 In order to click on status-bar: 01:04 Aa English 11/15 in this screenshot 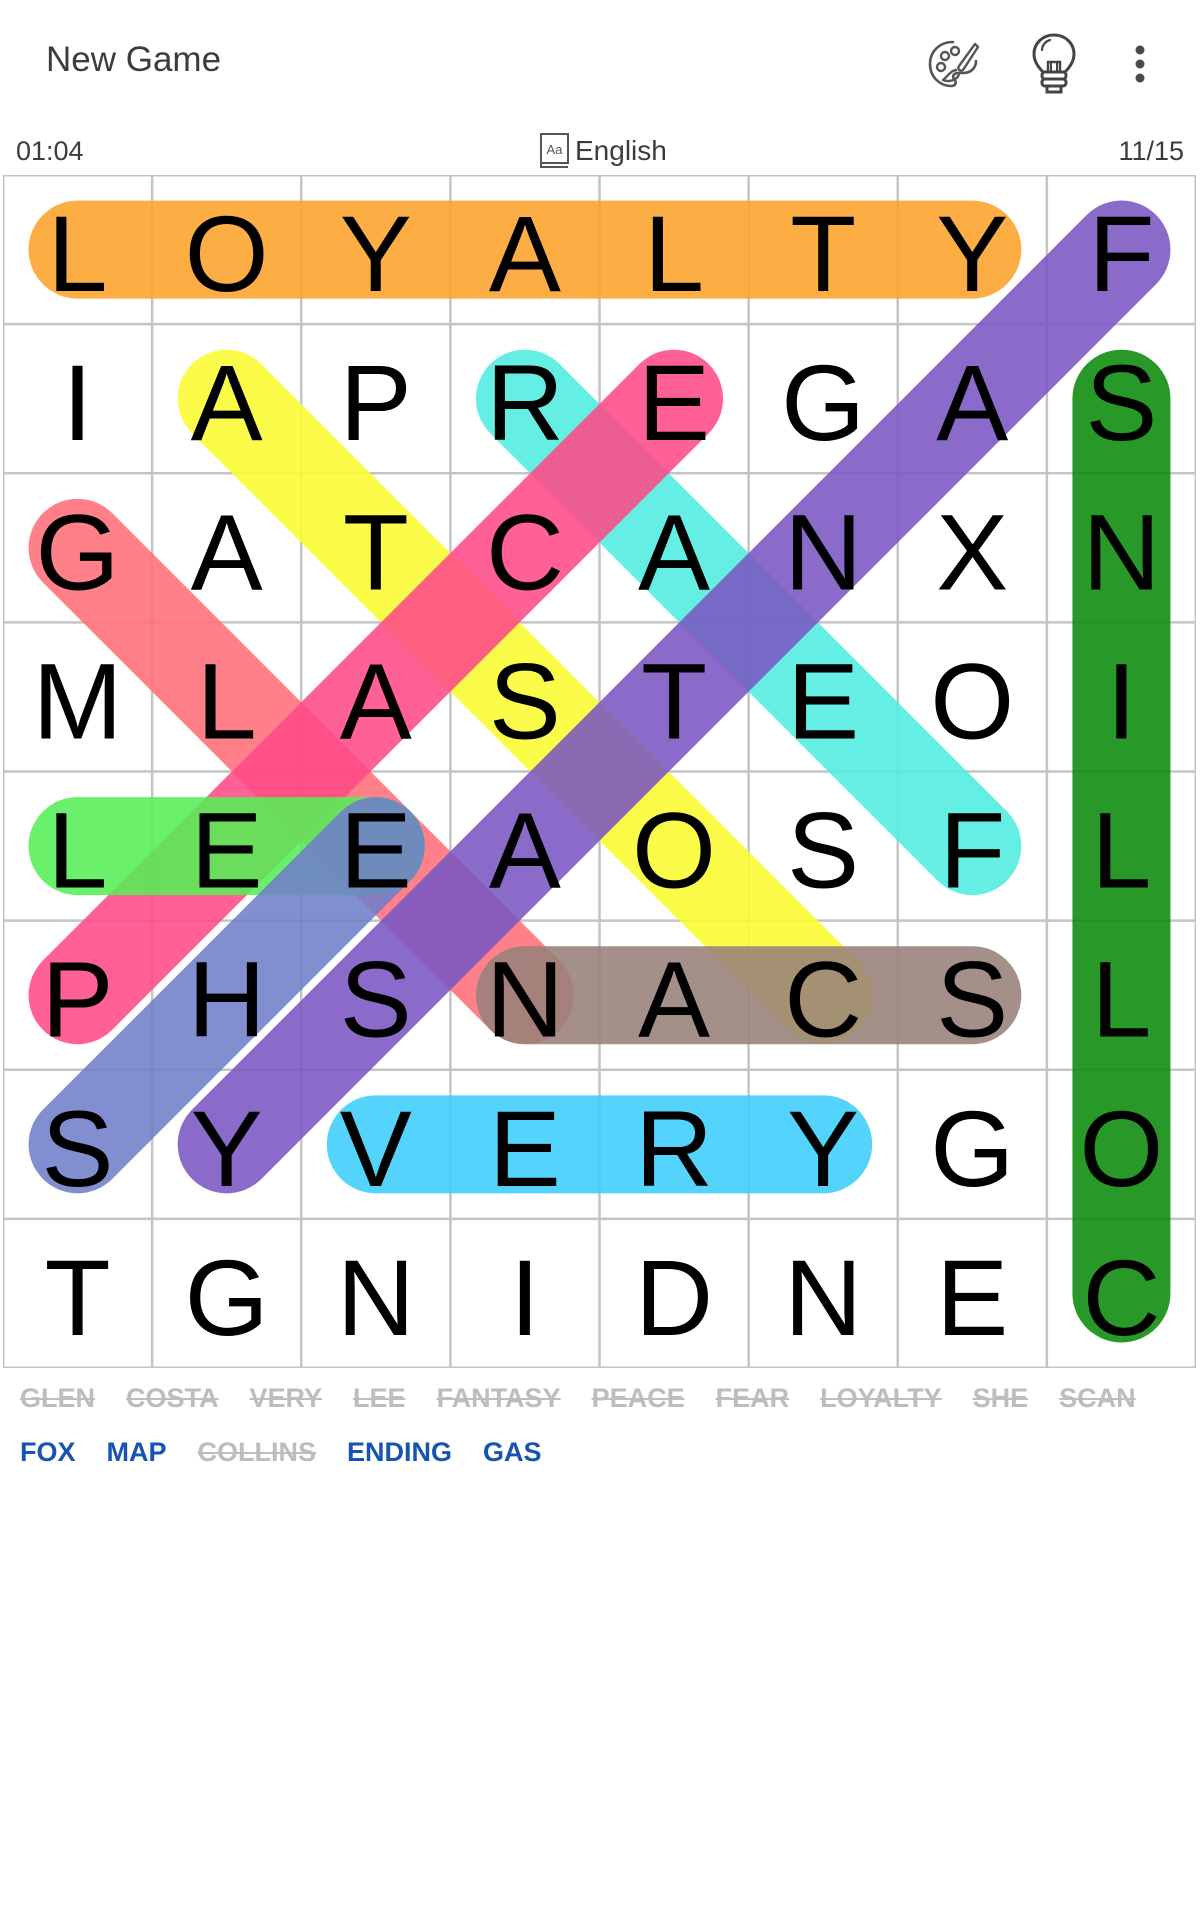, I will do `click(600, 152)`.